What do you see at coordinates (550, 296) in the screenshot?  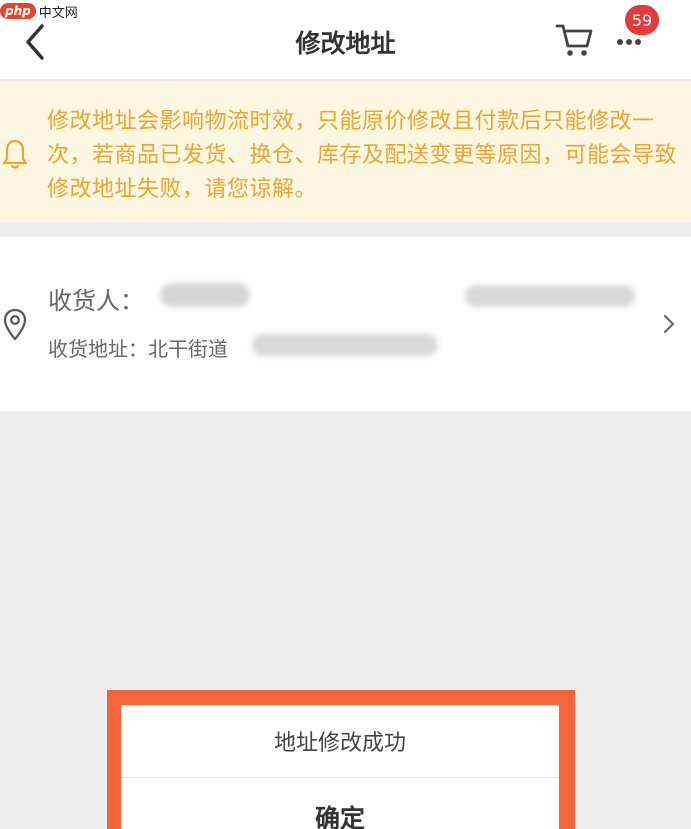 I see `recipient-phone-blurred` at bounding box center [550, 296].